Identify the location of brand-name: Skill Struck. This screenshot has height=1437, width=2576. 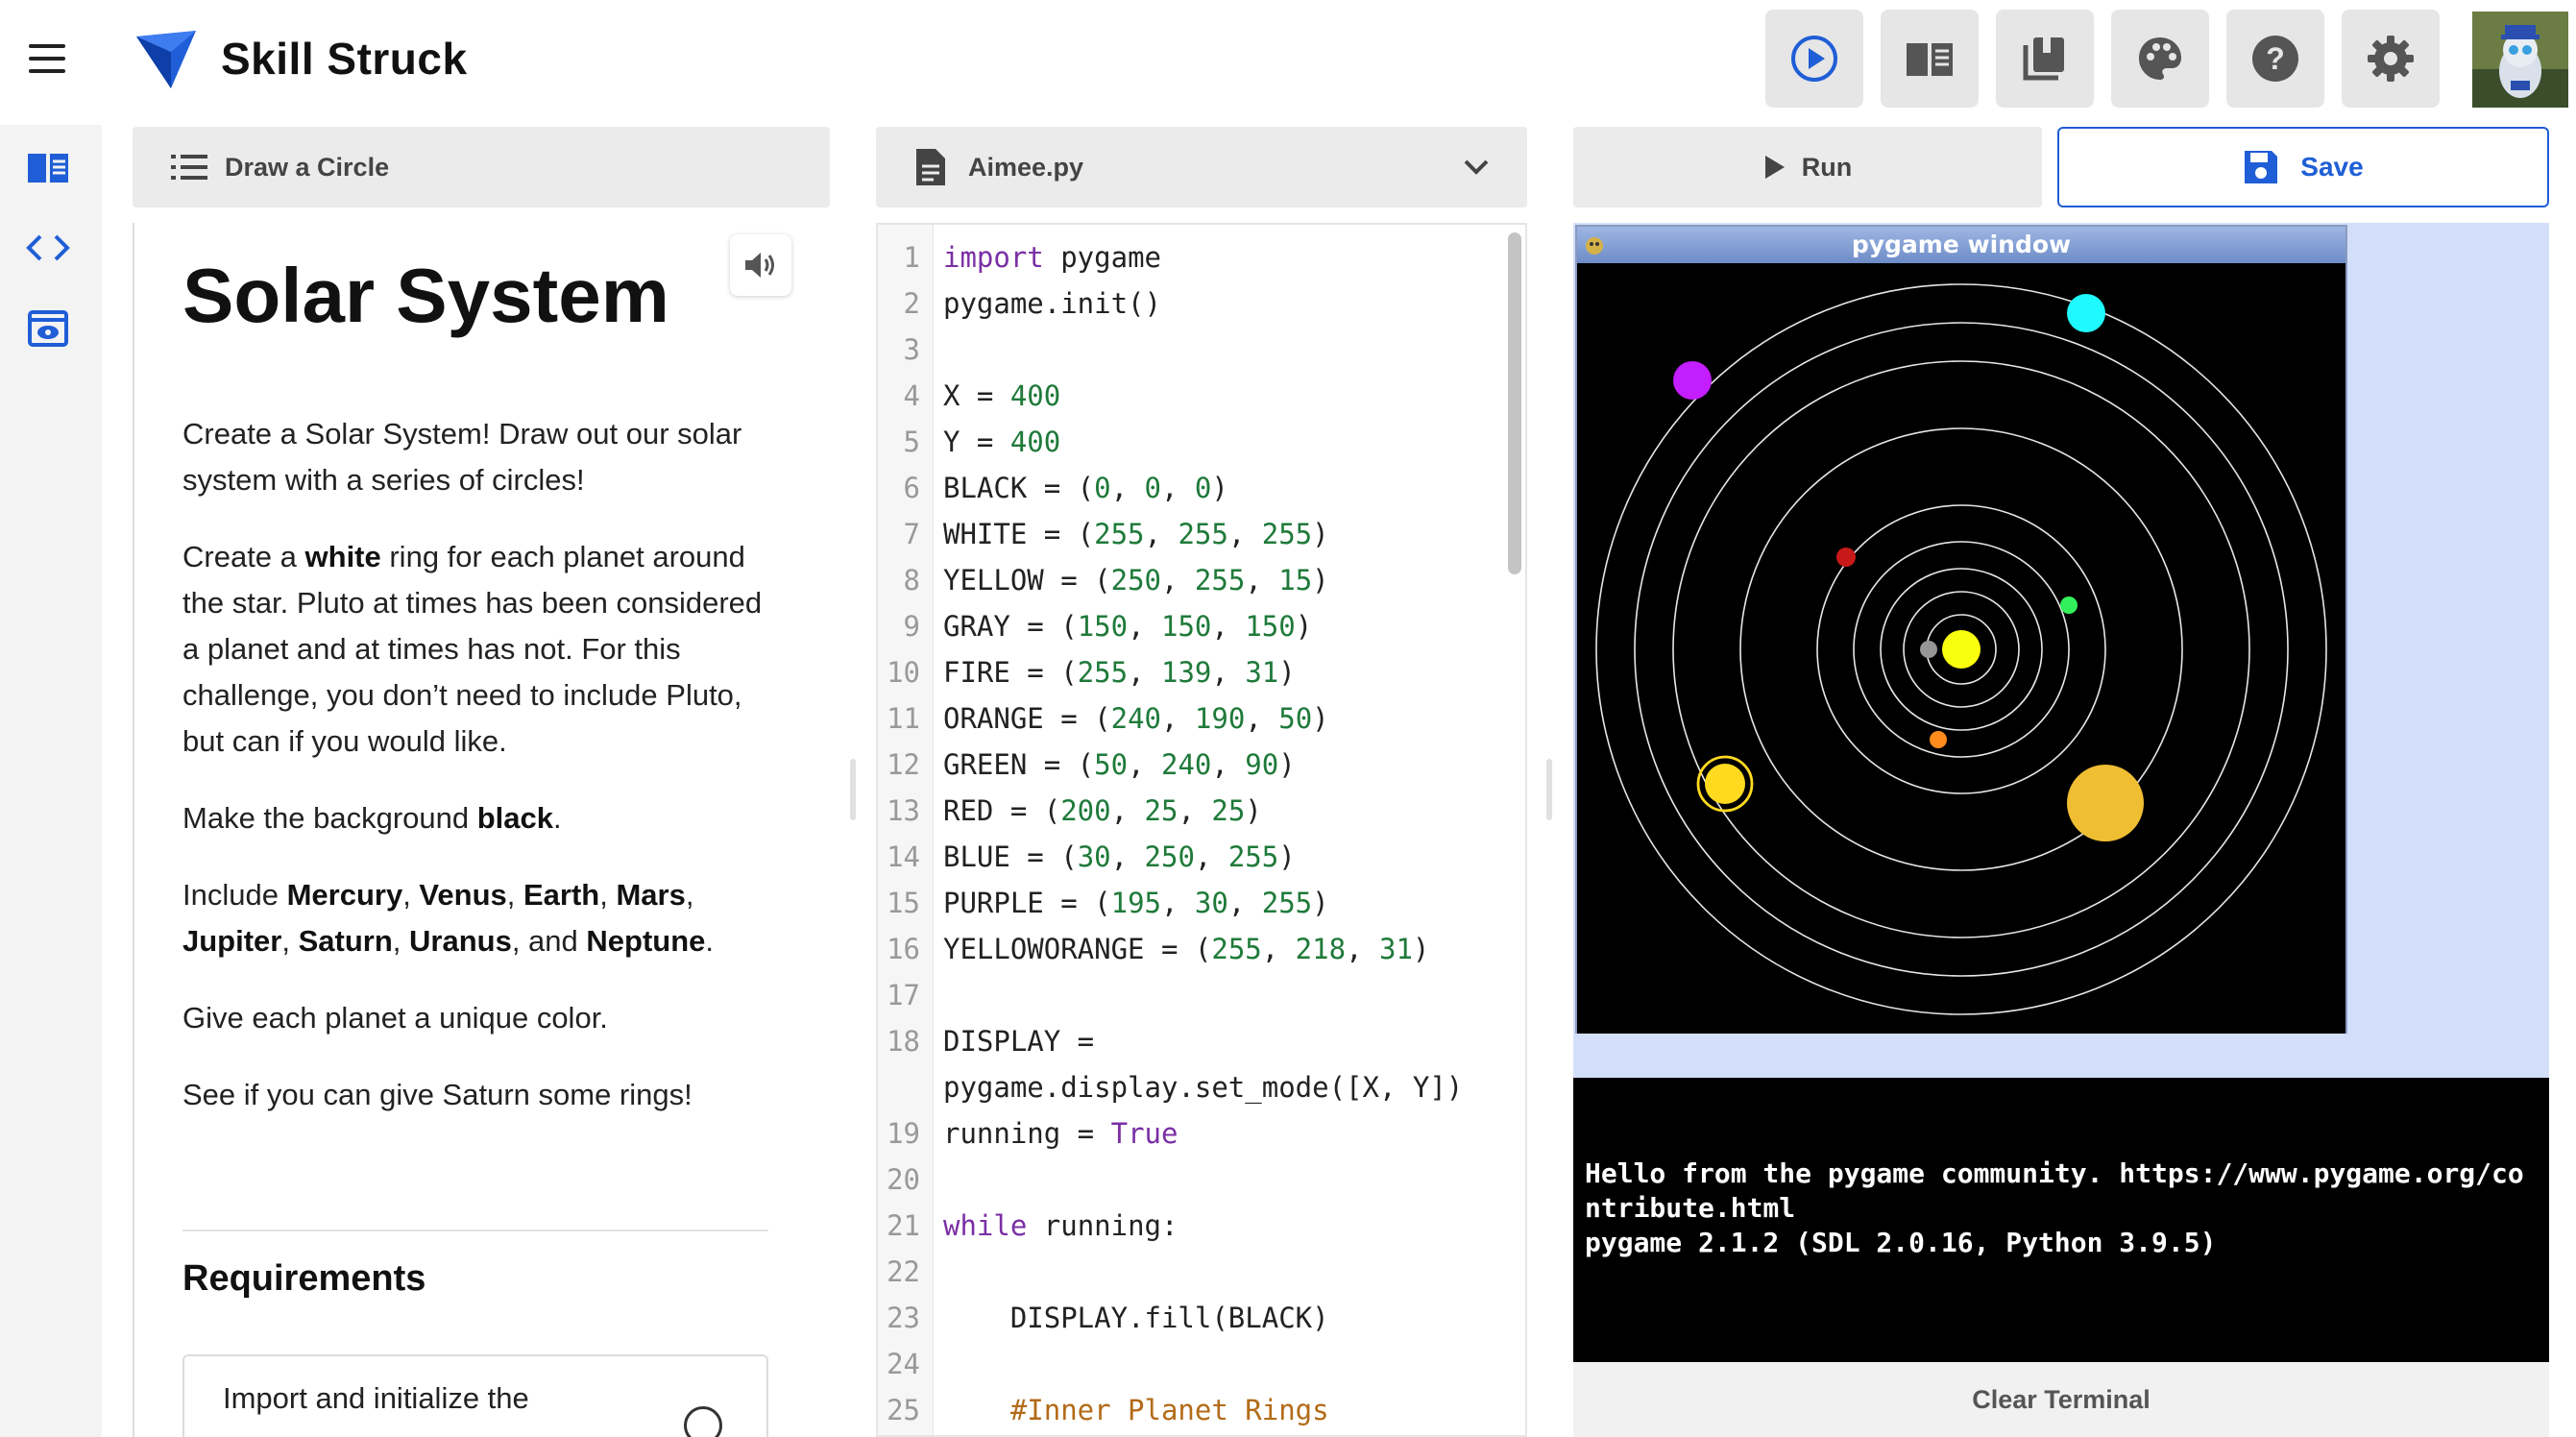
(344, 59).